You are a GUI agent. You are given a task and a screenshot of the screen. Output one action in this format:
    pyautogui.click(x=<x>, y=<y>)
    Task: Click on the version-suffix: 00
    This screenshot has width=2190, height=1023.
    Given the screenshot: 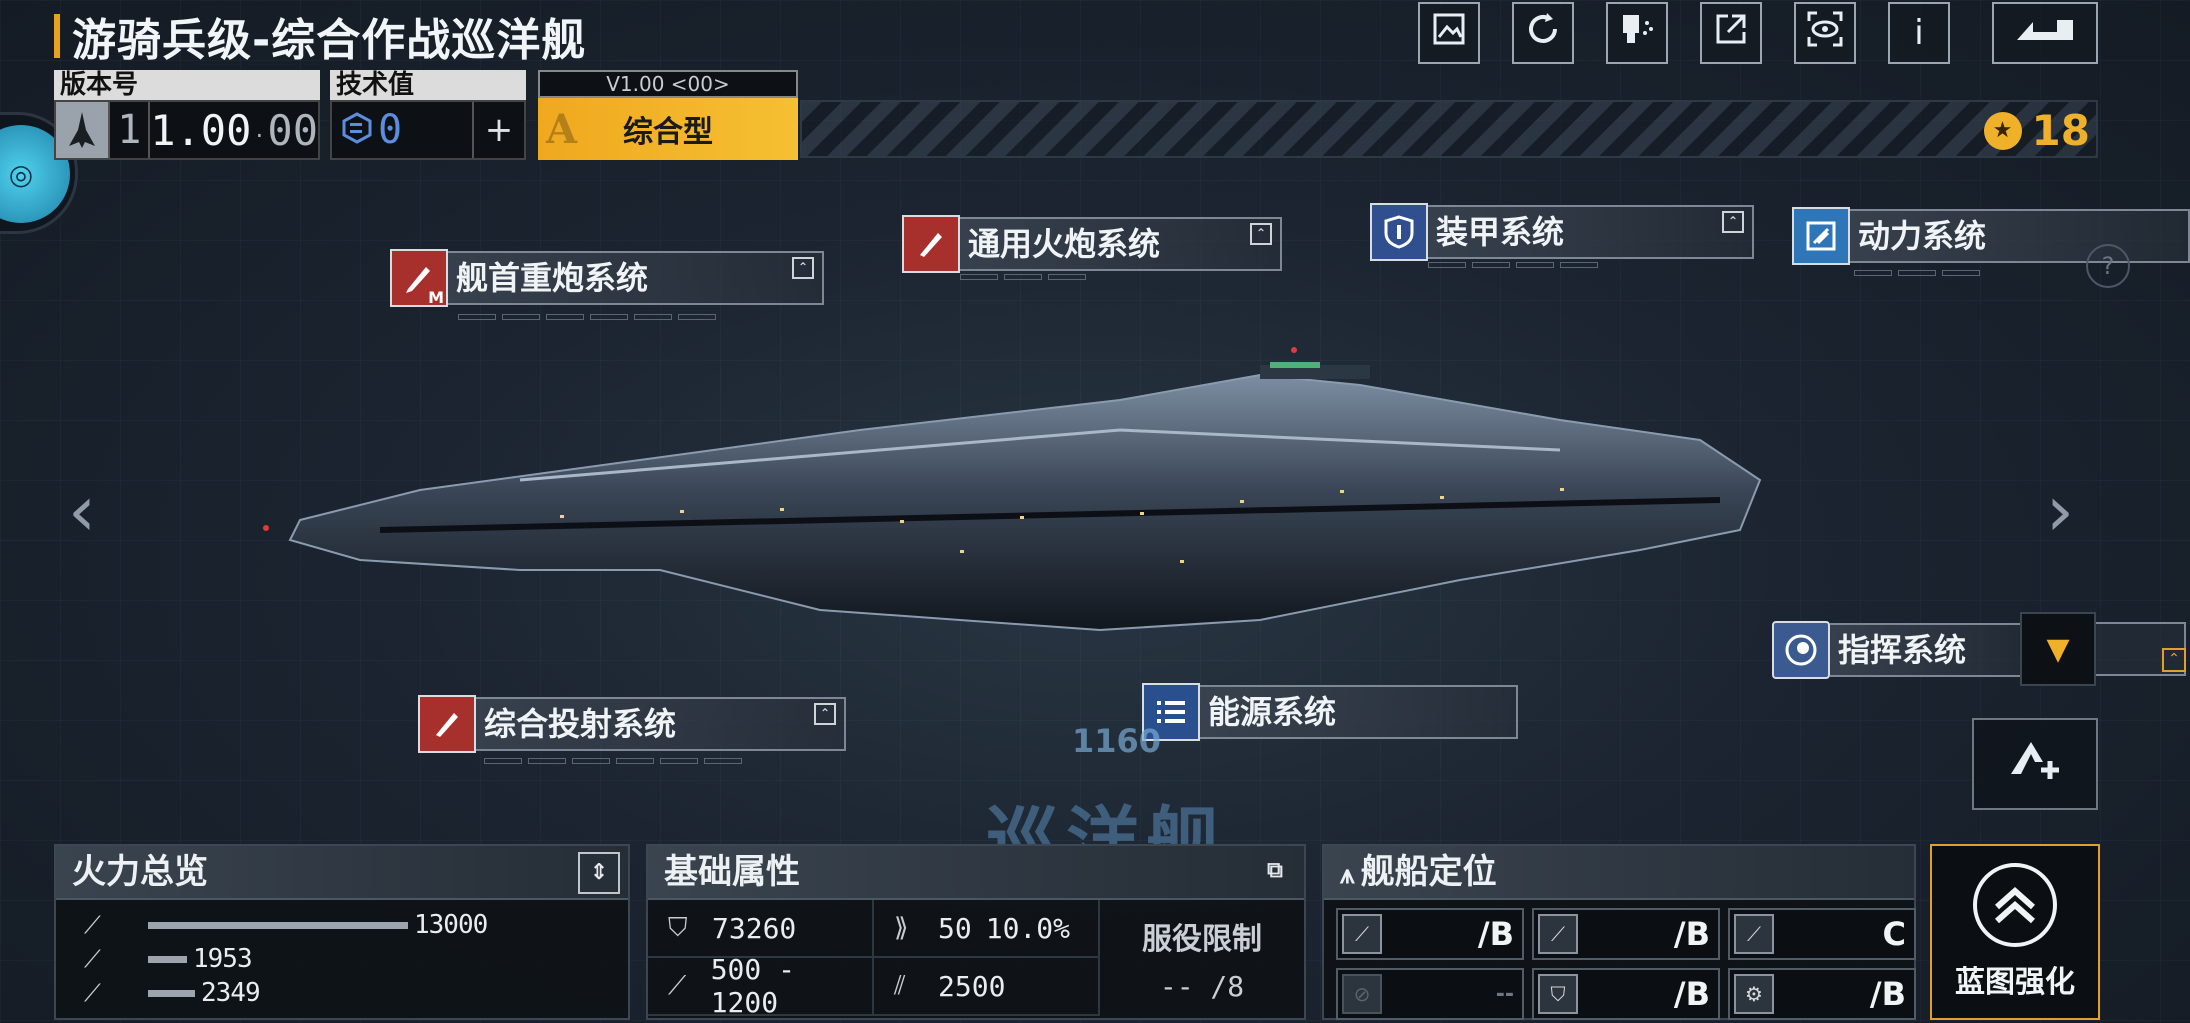 What is the action you would take?
    pyautogui.click(x=292, y=130)
    